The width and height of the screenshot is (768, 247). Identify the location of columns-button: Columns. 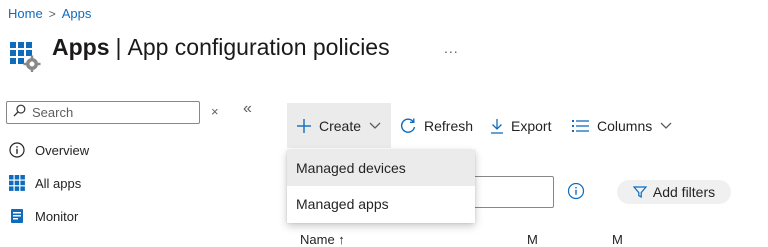
(622, 125).